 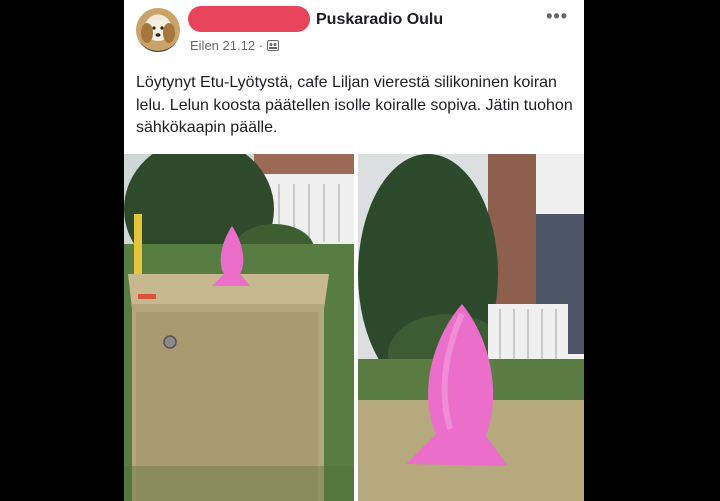 I want to click on post-meta: Eilen 21.12 ·, so click(x=234, y=45).